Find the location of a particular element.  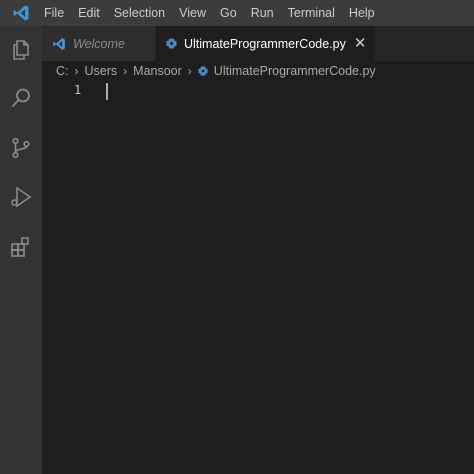

explorer-icon is located at coordinates (21, 50).